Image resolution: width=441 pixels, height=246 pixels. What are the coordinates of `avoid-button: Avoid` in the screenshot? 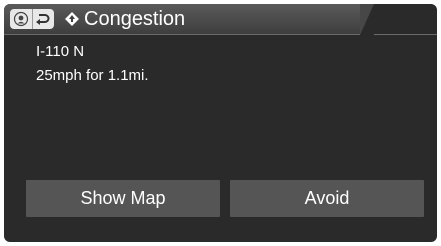 It's located at (327, 198).